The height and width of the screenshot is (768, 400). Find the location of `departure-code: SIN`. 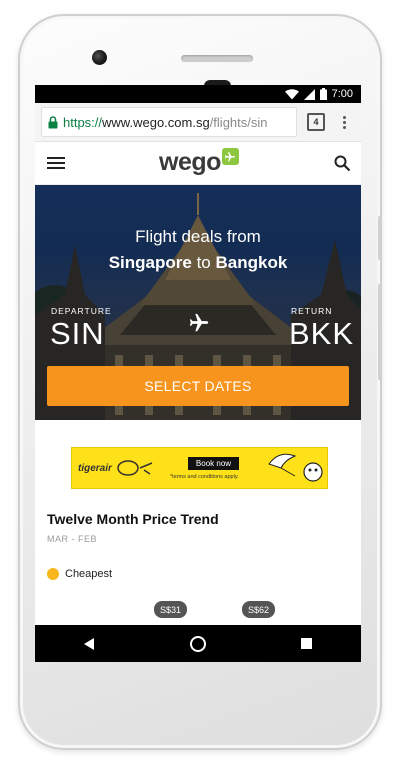

departure-code: SIN is located at coordinates (77, 334).